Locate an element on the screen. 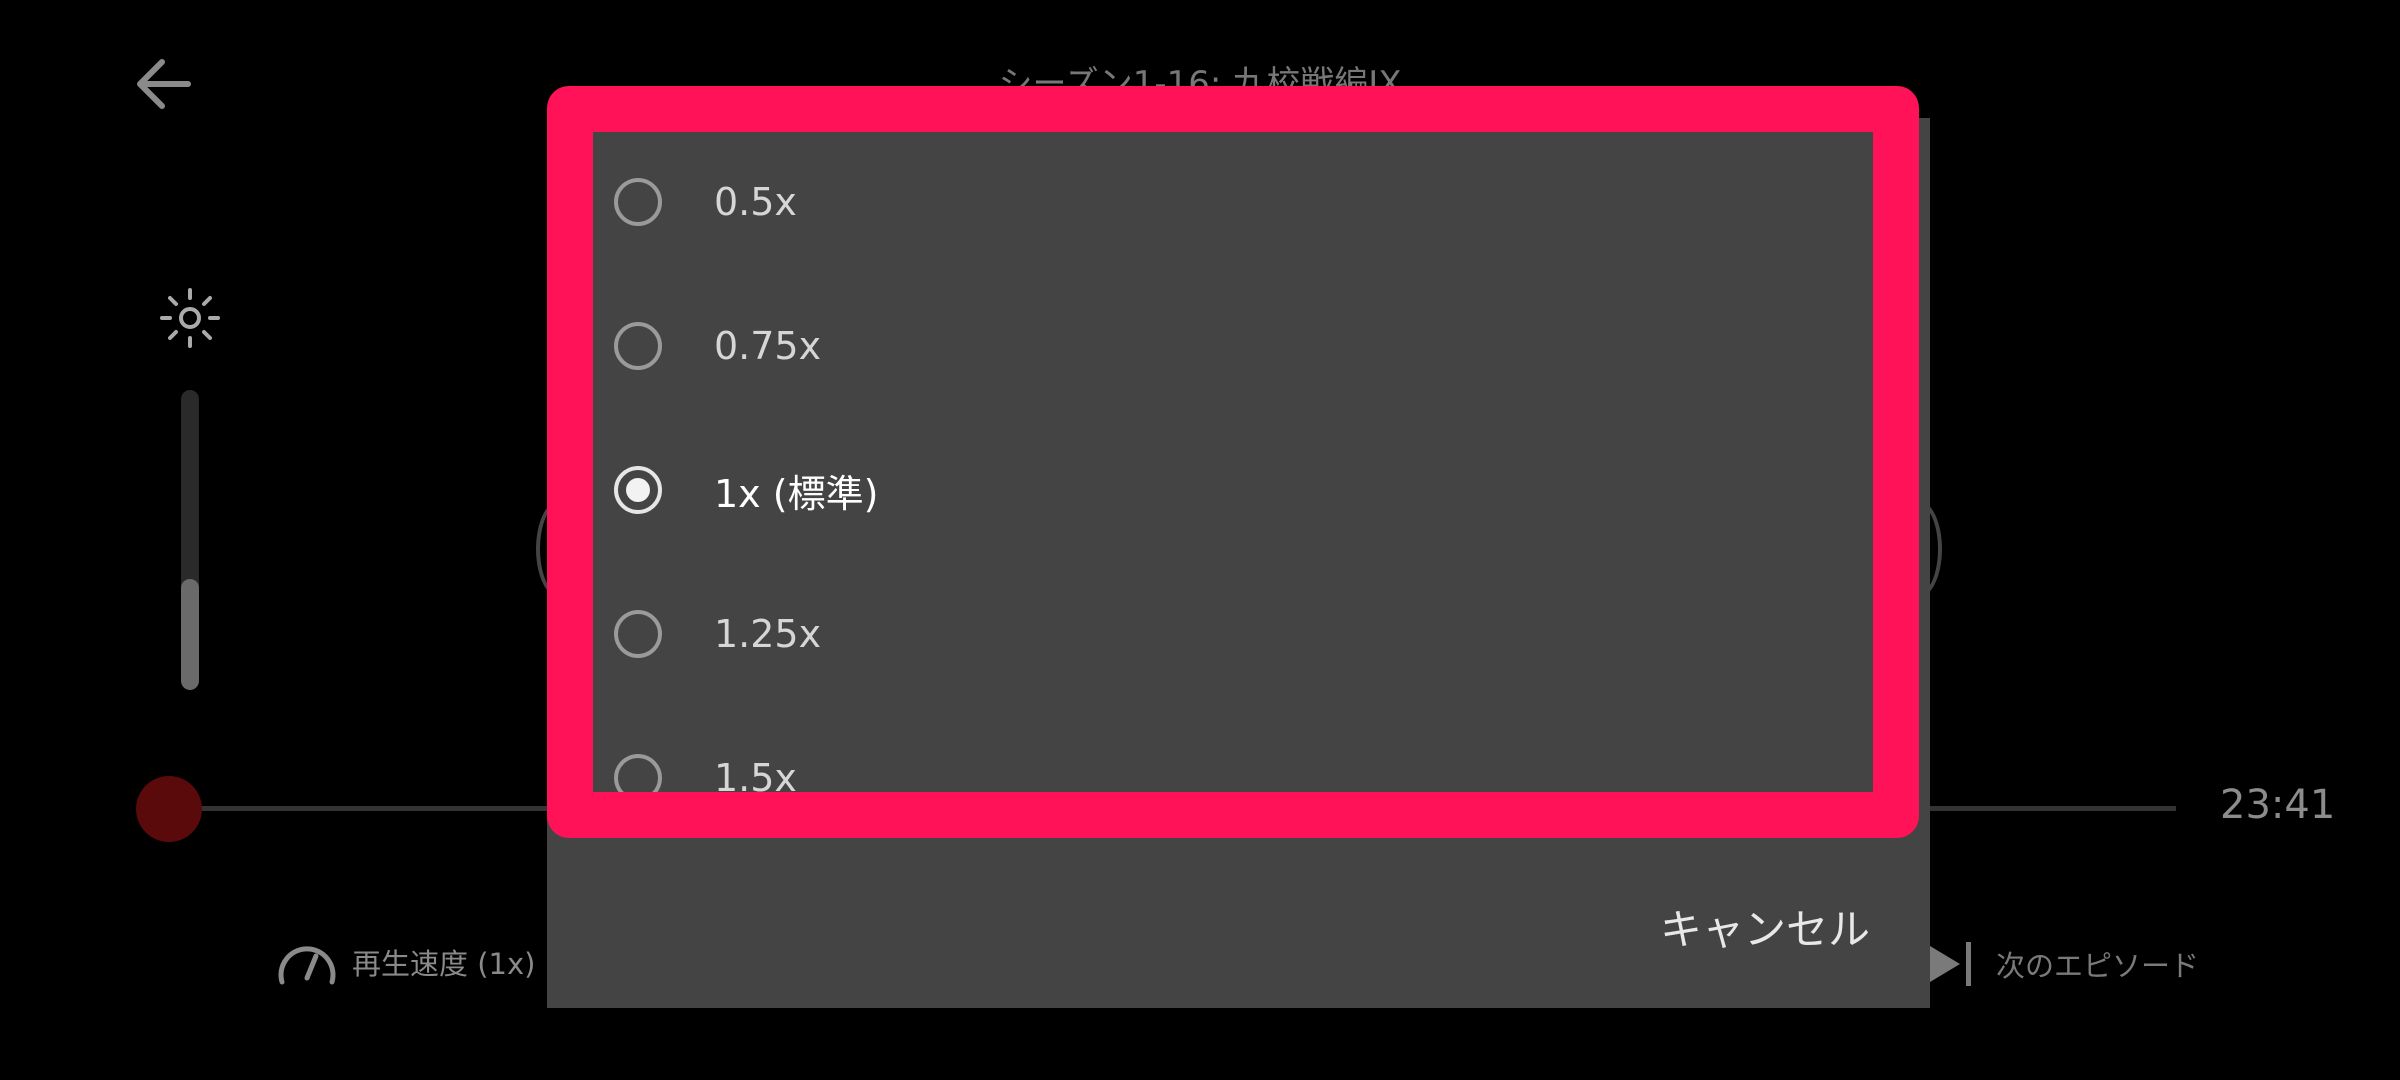 The width and height of the screenshot is (2400, 1080). remaining-time: 23:41 is located at coordinates (2278, 805).